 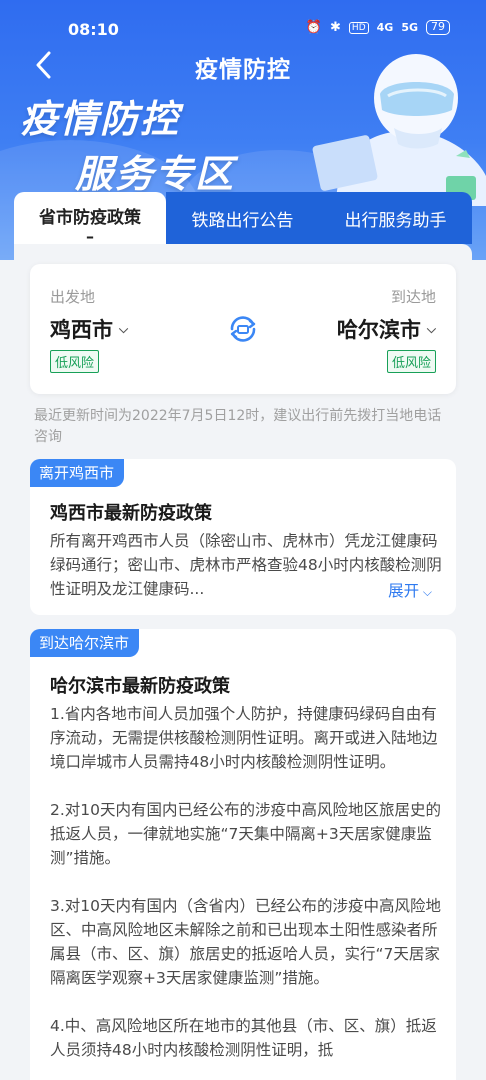 I want to click on alarm-icon: ⏰, so click(x=314, y=27).